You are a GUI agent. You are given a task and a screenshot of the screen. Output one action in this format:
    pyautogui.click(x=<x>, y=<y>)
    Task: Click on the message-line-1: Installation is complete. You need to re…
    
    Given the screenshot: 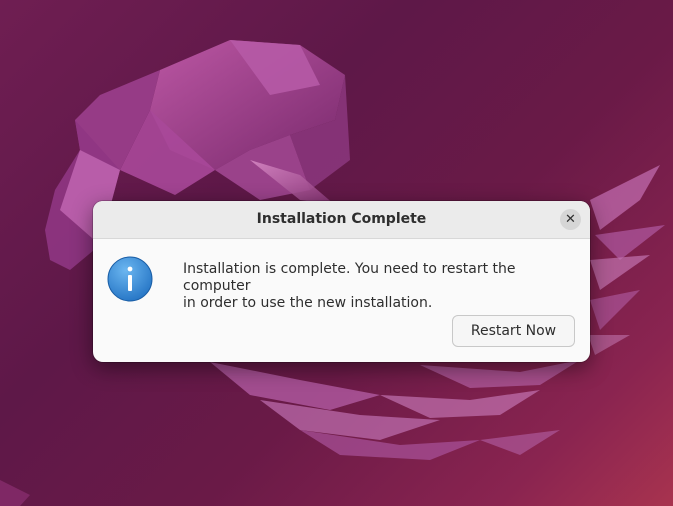 What is the action you would take?
    pyautogui.click(x=349, y=277)
    